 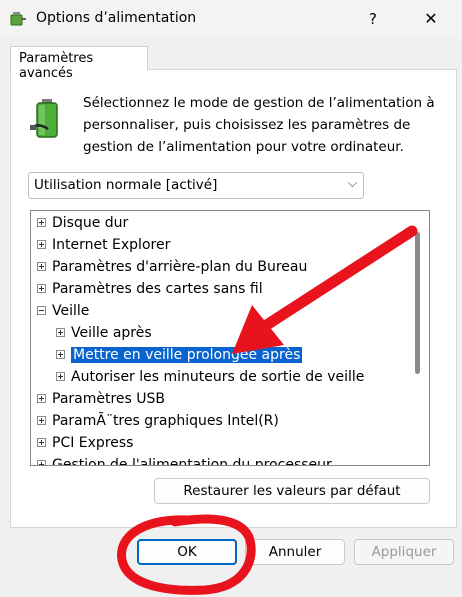 I want to click on tree-item-disque-dur: Disque dur, so click(x=82, y=223).